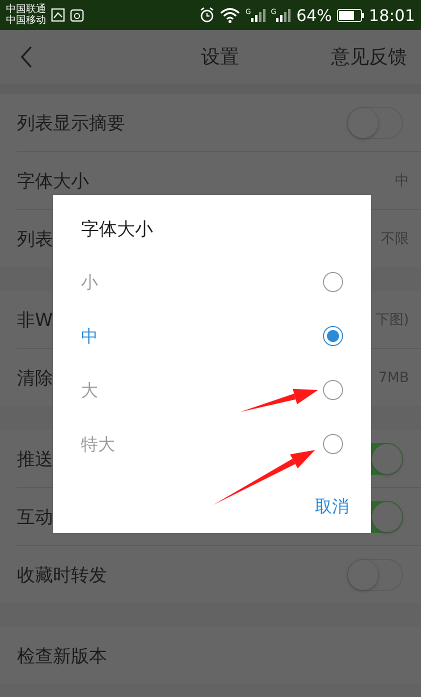 This screenshot has width=421, height=697. I want to click on row-label: 列表显示摘要, so click(71, 123).